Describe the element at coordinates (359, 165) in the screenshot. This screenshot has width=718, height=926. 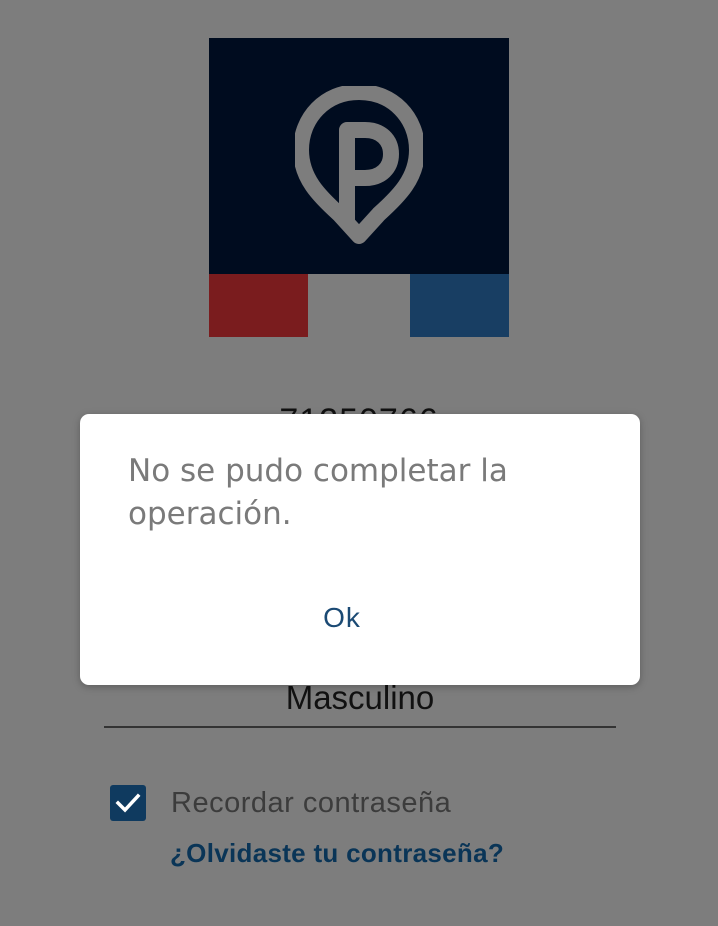
I see `parking-pin-icon` at that location.